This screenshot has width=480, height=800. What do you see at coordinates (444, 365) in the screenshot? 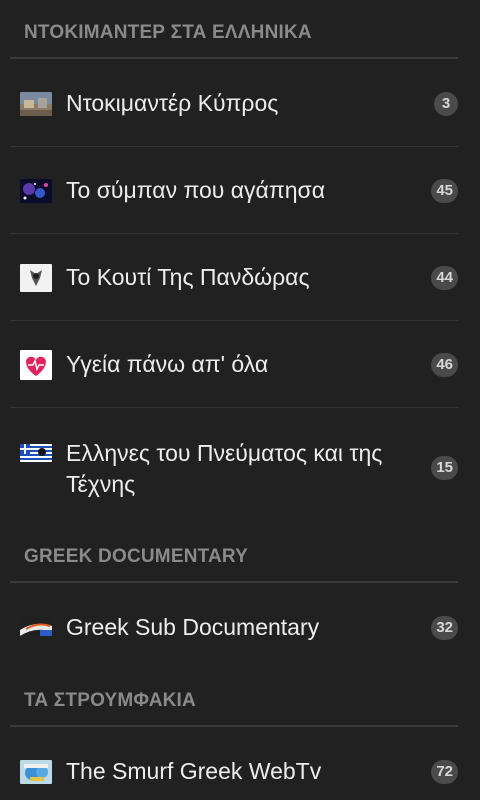
I see `count-badge: 46` at bounding box center [444, 365].